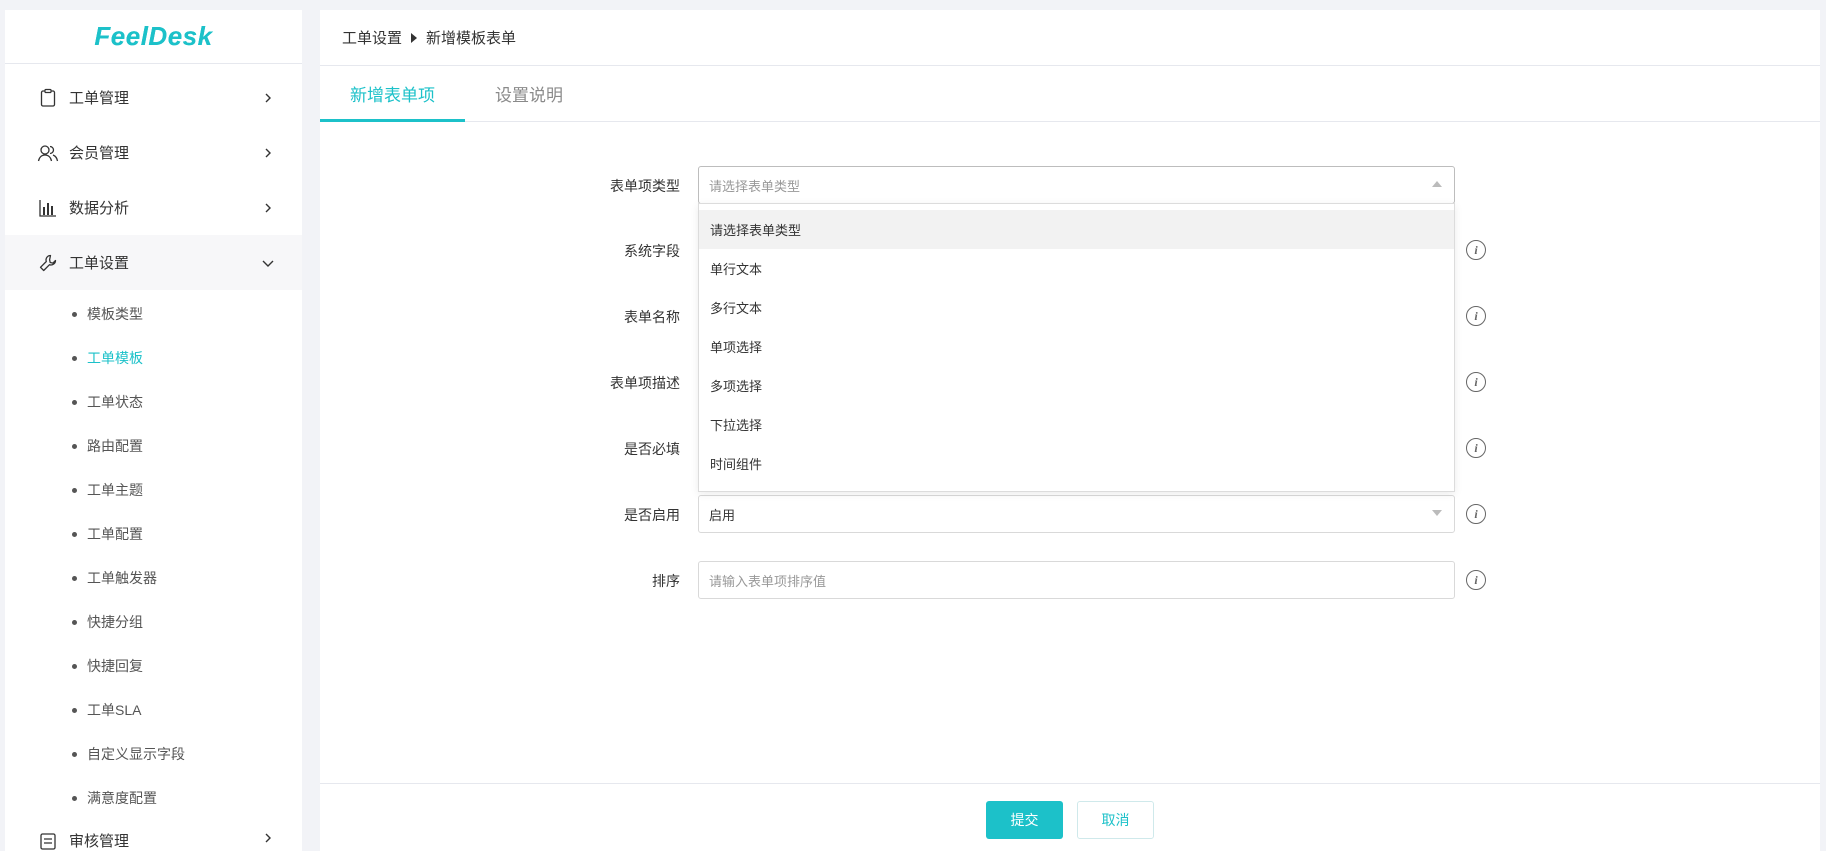  I want to click on sidebar-subitem-ticket-config: 工单配置, so click(153, 534).